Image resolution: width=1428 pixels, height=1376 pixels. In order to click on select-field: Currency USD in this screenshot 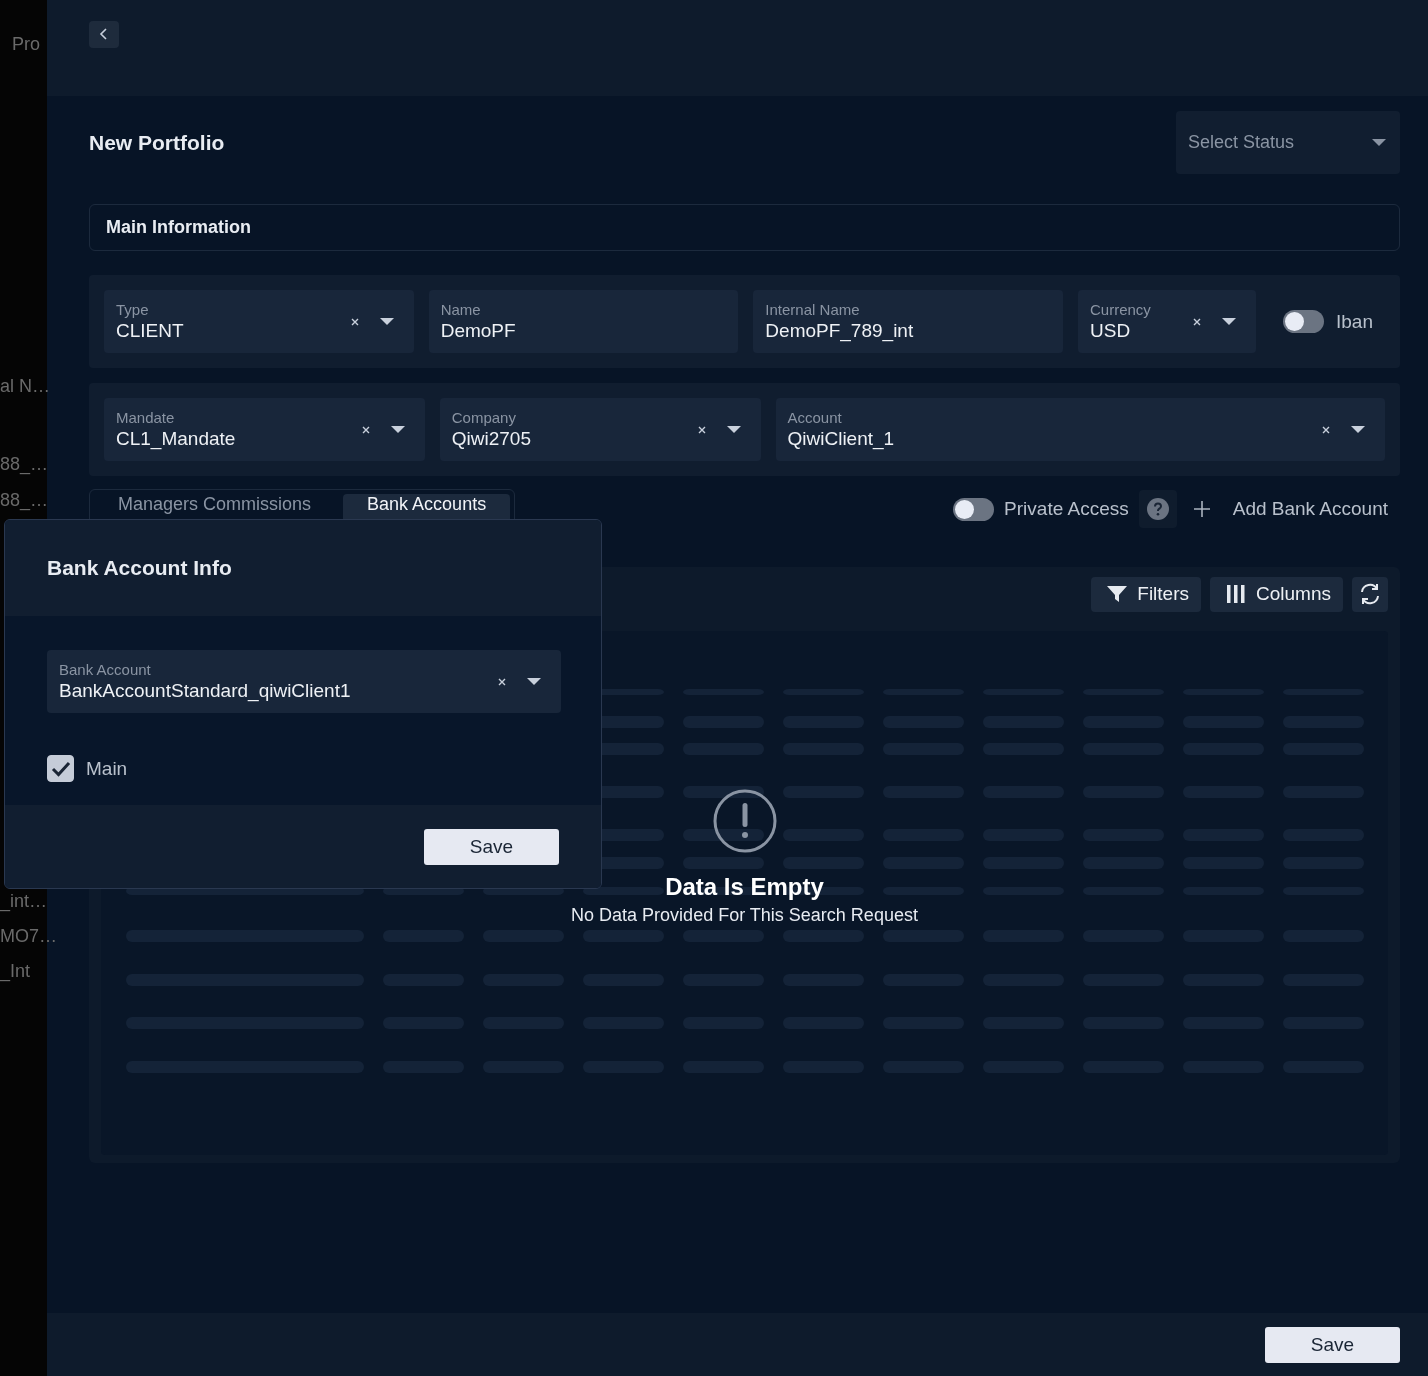, I will do `click(1167, 321)`.